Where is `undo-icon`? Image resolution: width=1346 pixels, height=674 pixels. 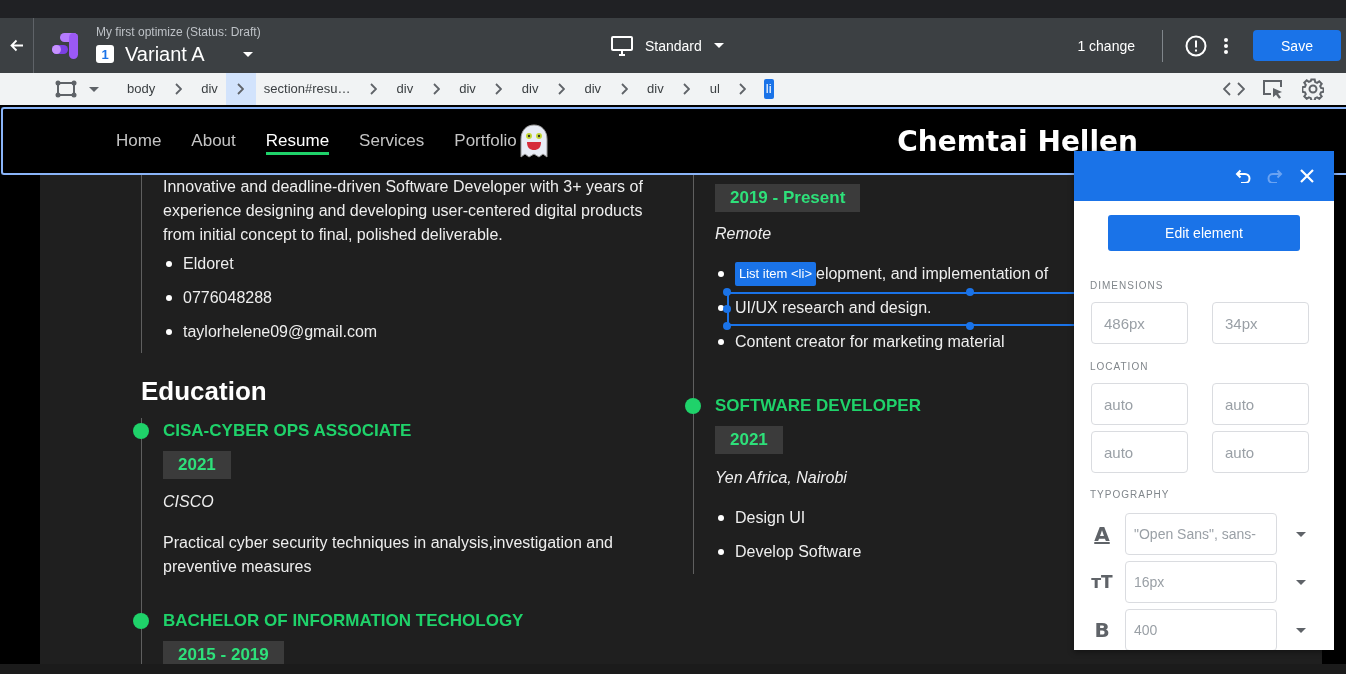 undo-icon is located at coordinates (1243, 176).